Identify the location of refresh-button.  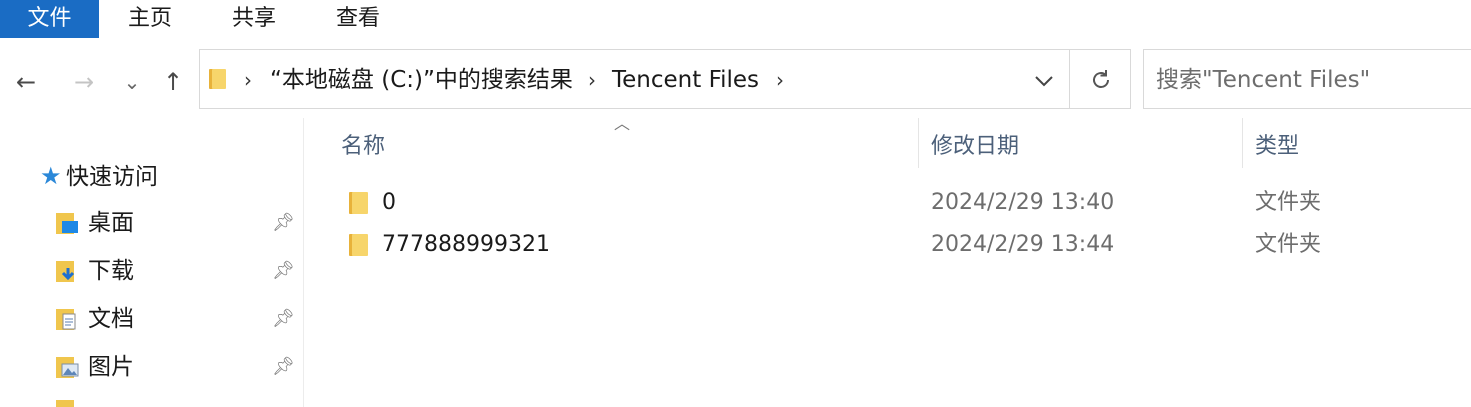
(1100, 79).